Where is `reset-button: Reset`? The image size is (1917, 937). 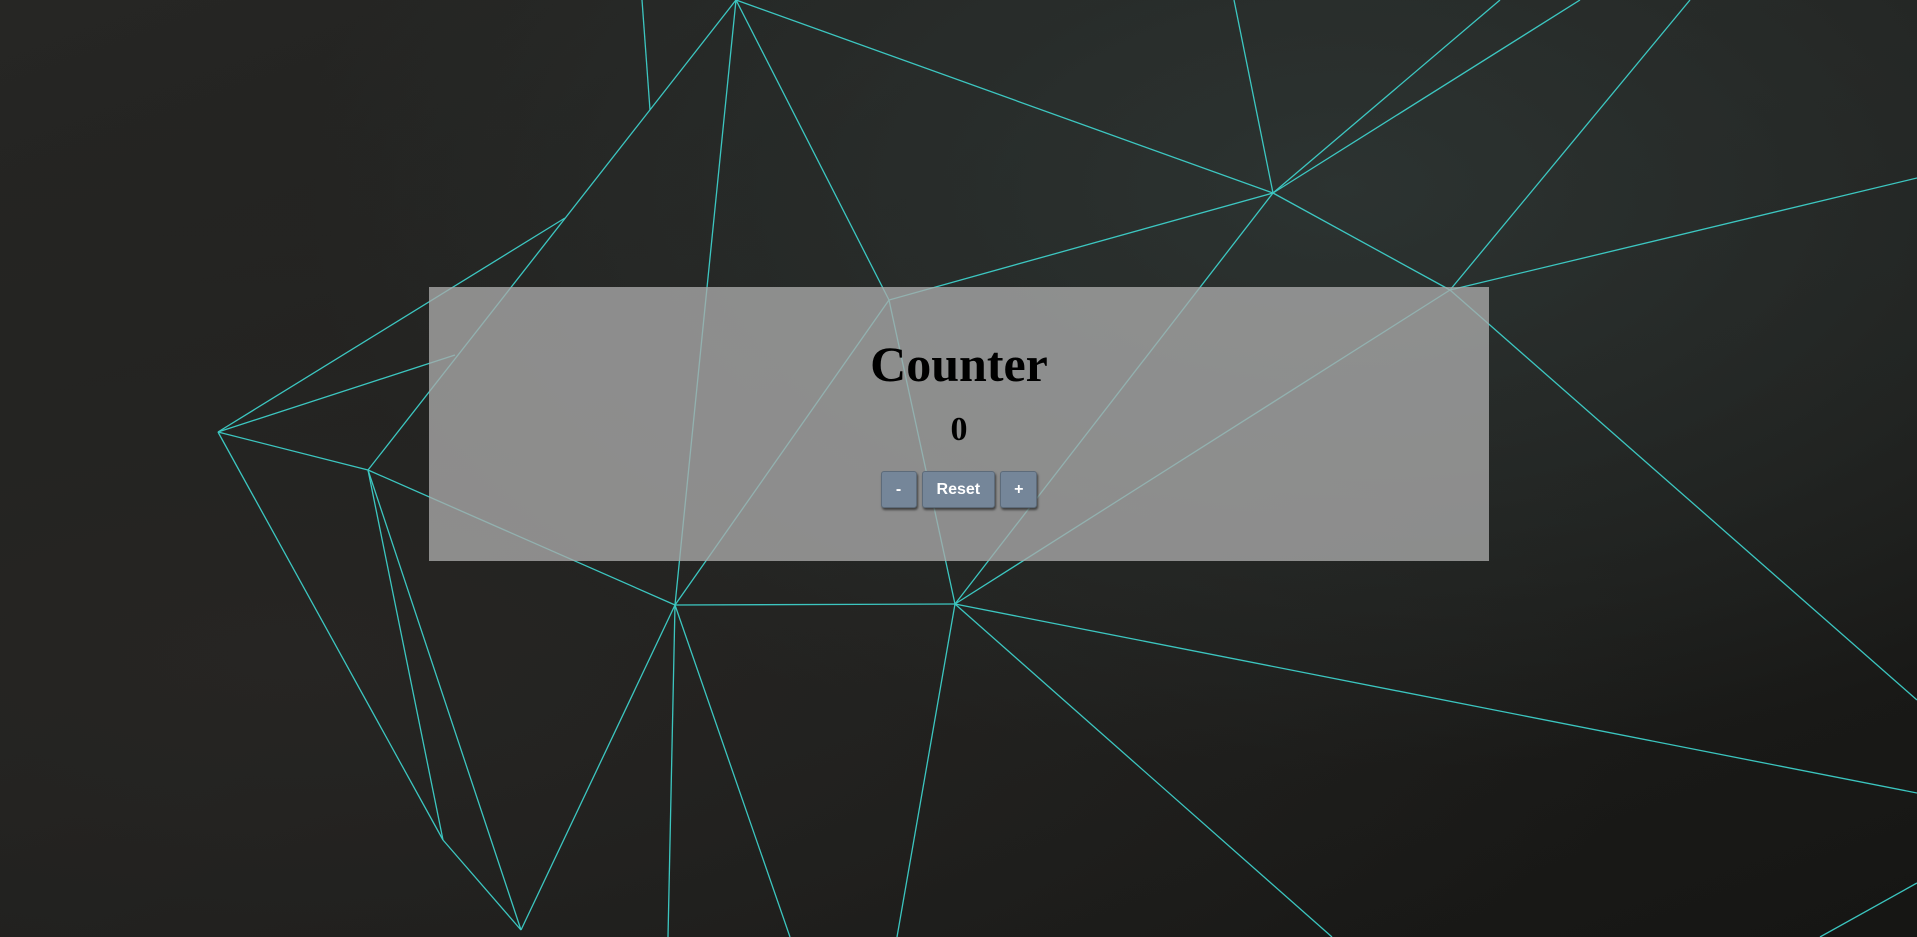 reset-button: Reset is located at coordinates (958, 489).